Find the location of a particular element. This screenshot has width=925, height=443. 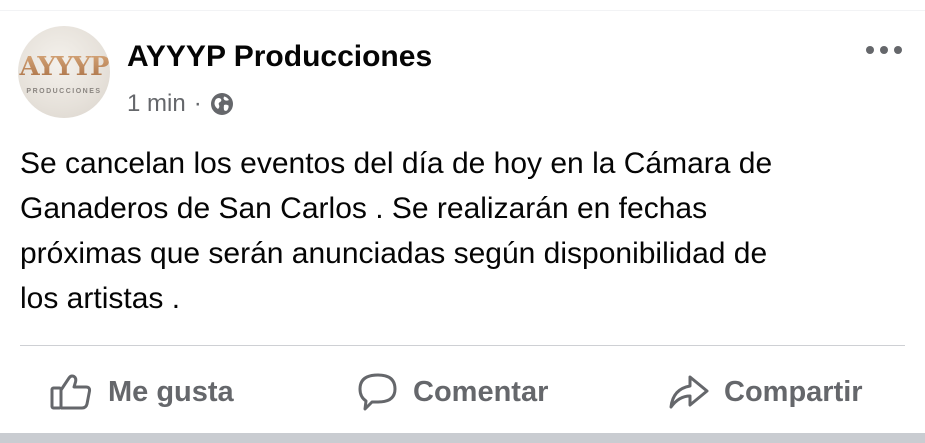

like-button: Me gusta is located at coordinates (142, 392).